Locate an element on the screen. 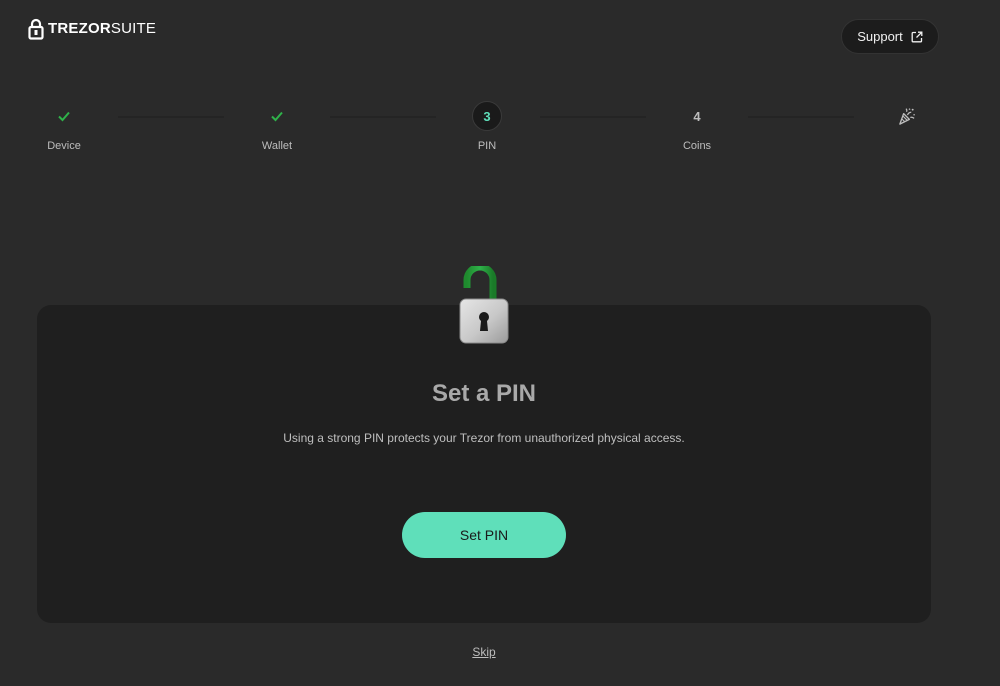  step-coins-label: Coins is located at coordinates (697, 146).